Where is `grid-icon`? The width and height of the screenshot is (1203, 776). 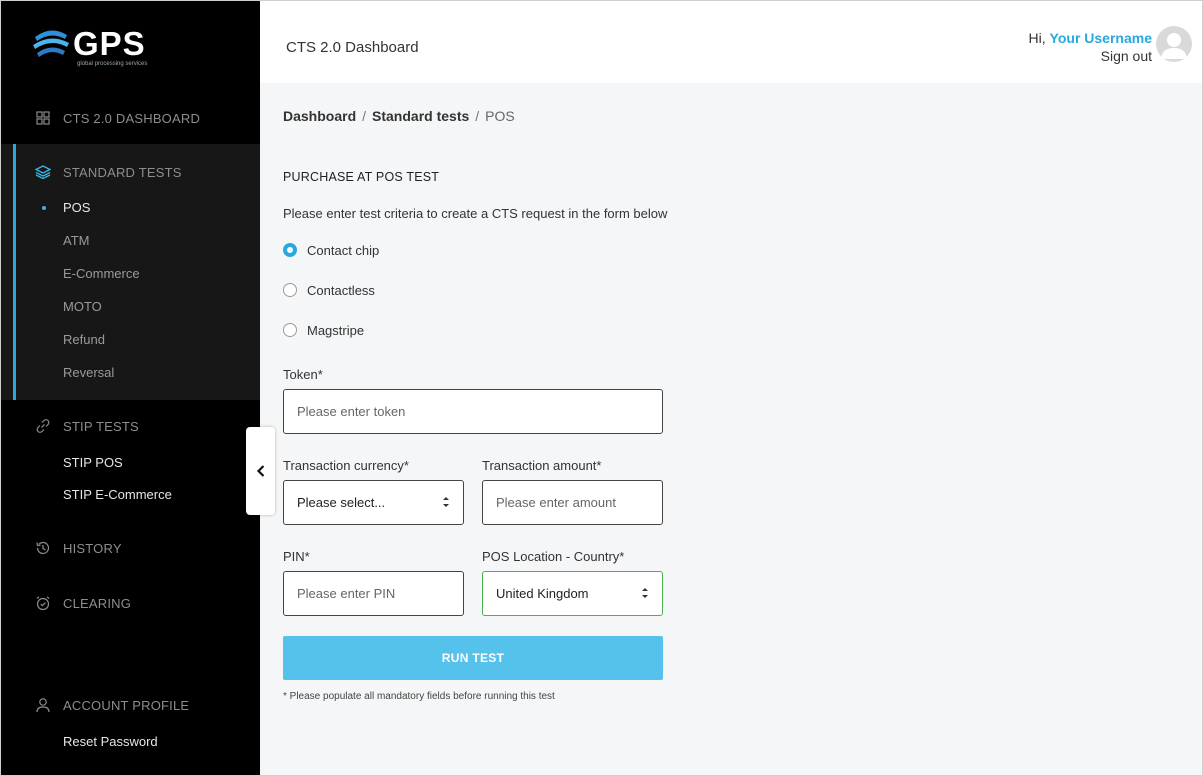
grid-icon is located at coordinates (43, 118).